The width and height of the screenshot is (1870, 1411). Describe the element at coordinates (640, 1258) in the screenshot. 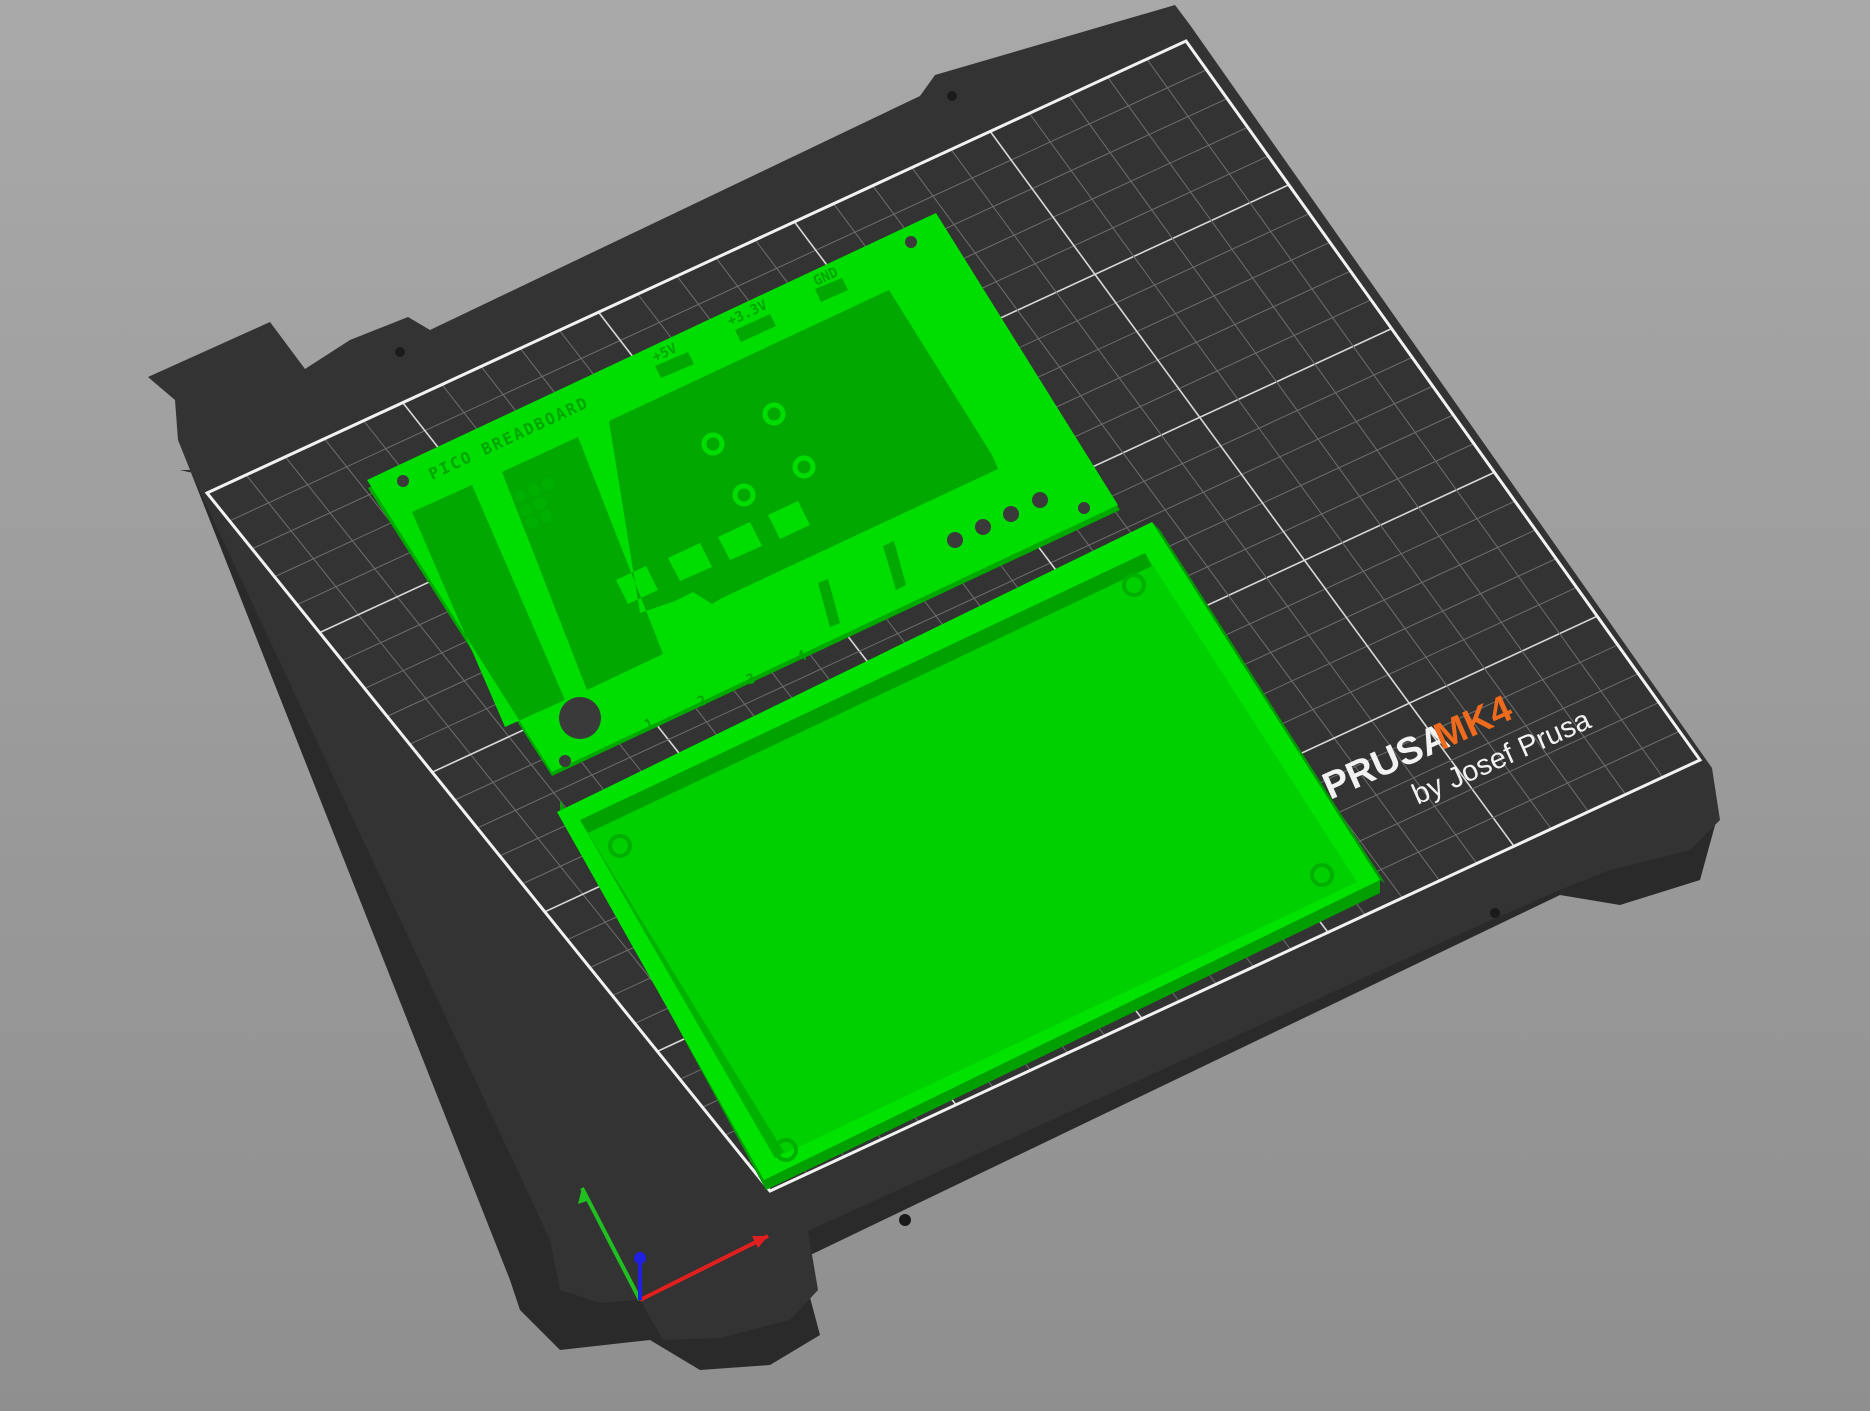

I see `z-axis-tip` at that location.